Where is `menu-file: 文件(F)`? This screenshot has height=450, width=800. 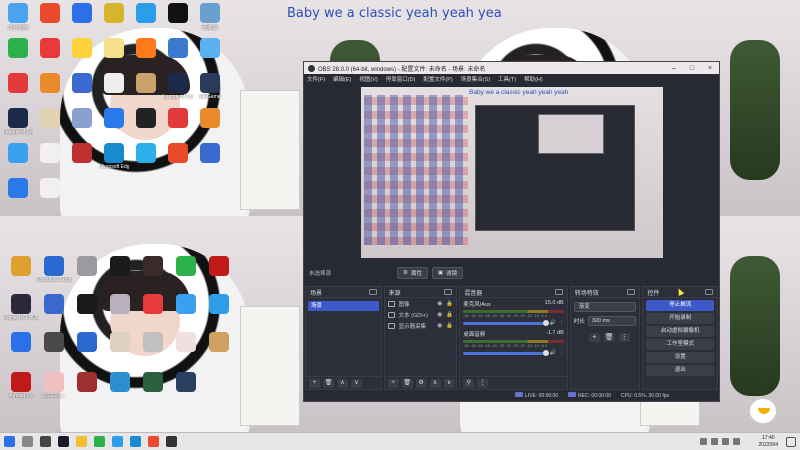 menu-file: 文件(F) is located at coordinates (316, 79).